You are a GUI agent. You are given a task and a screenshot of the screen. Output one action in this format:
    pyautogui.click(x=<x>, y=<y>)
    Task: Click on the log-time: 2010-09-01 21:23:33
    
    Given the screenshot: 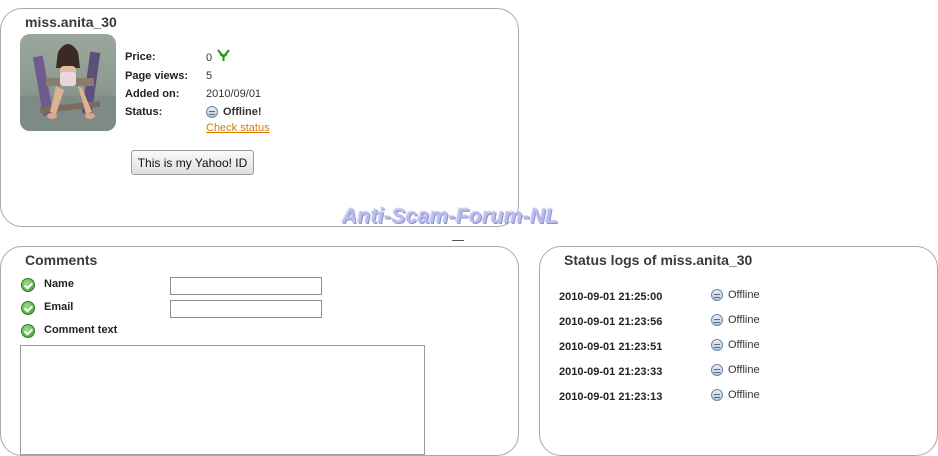 What is the action you would take?
    pyautogui.click(x=611, y=372)
    